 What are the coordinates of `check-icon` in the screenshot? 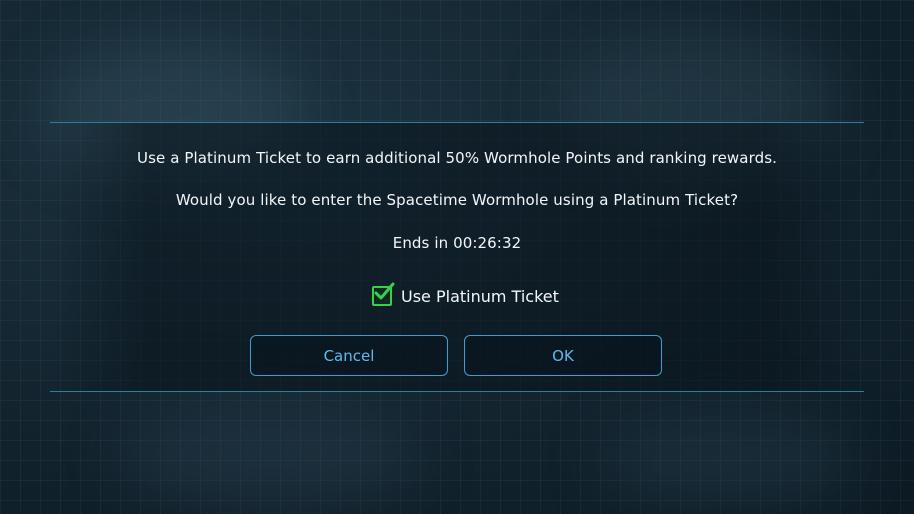 It's located at (384, 291).